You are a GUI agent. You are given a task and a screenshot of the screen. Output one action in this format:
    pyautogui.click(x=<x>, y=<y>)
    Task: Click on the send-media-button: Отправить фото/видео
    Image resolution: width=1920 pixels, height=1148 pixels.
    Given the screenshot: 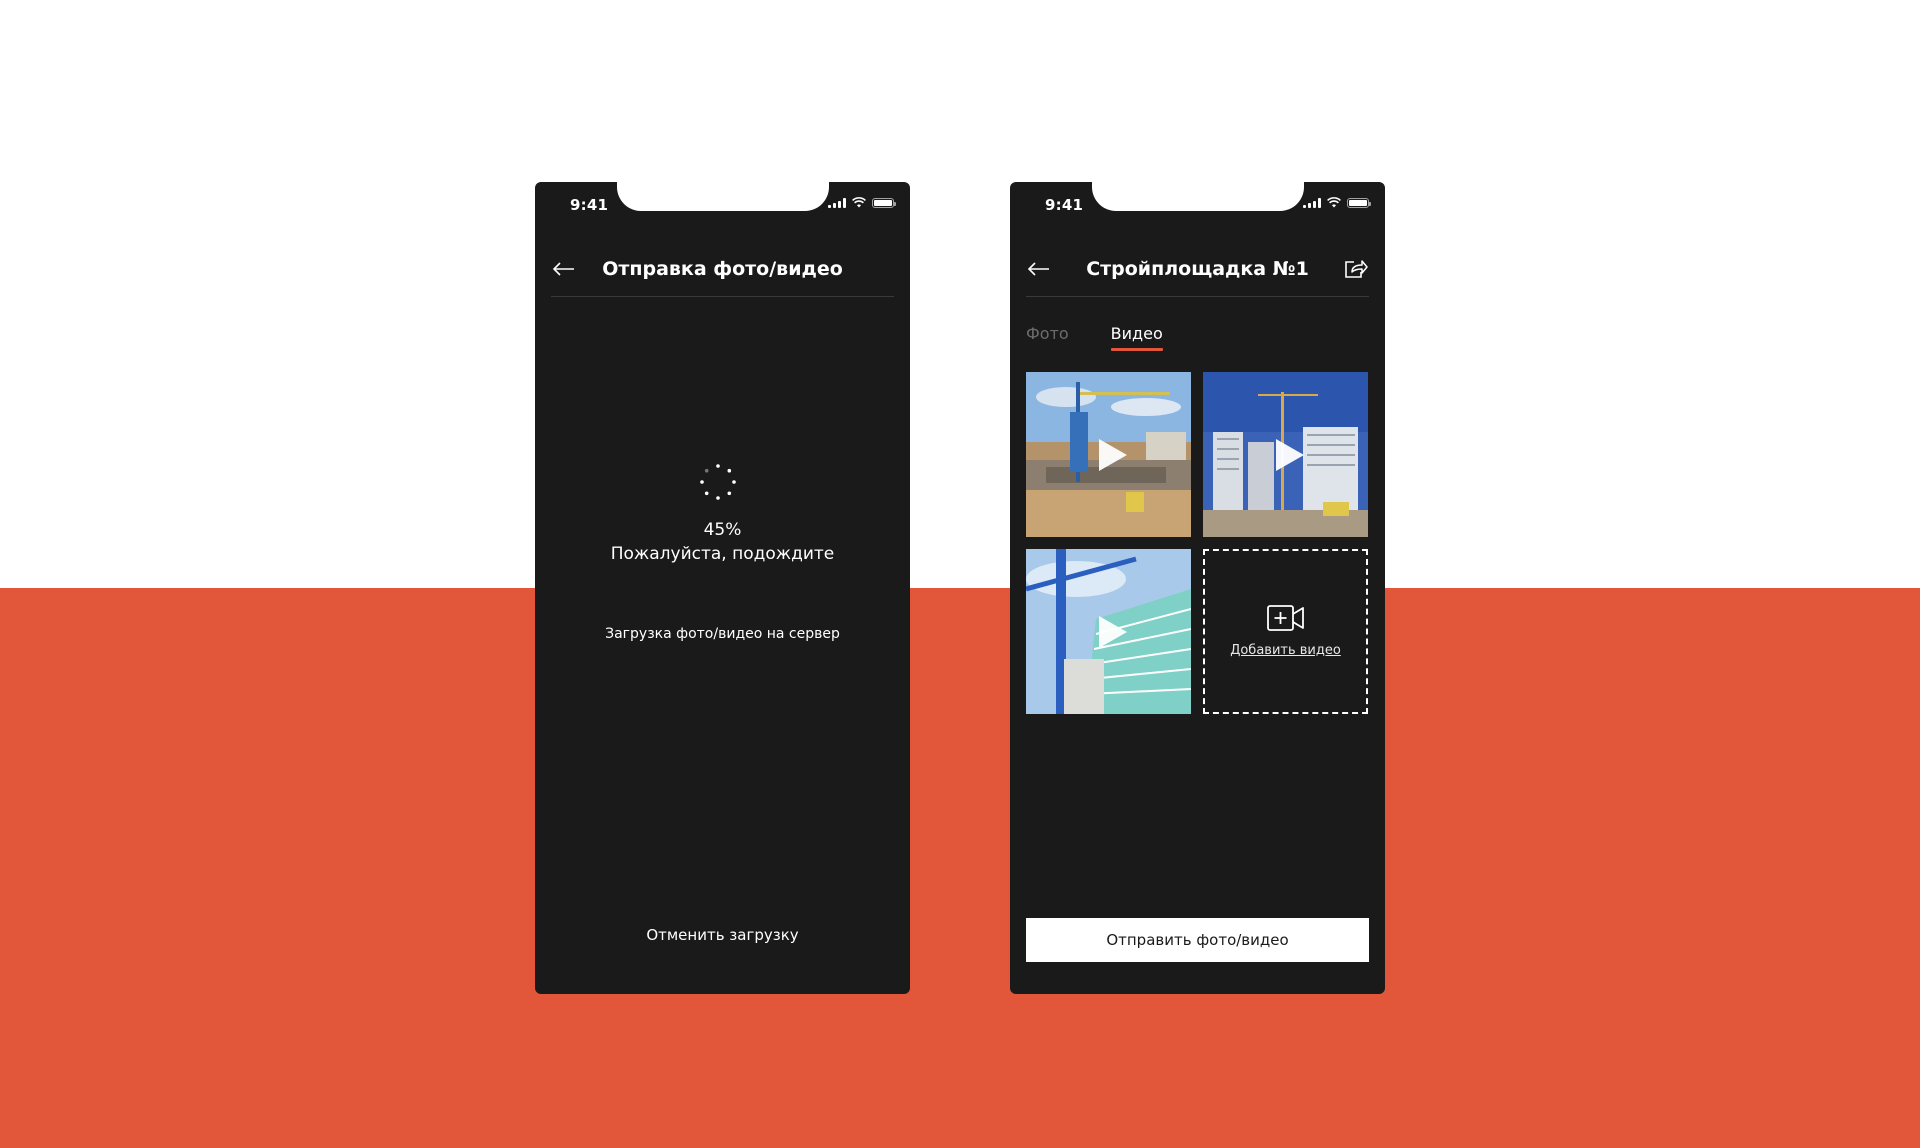 What is the action you would take?
    pyautogui.click(x=1197, y=940)
    